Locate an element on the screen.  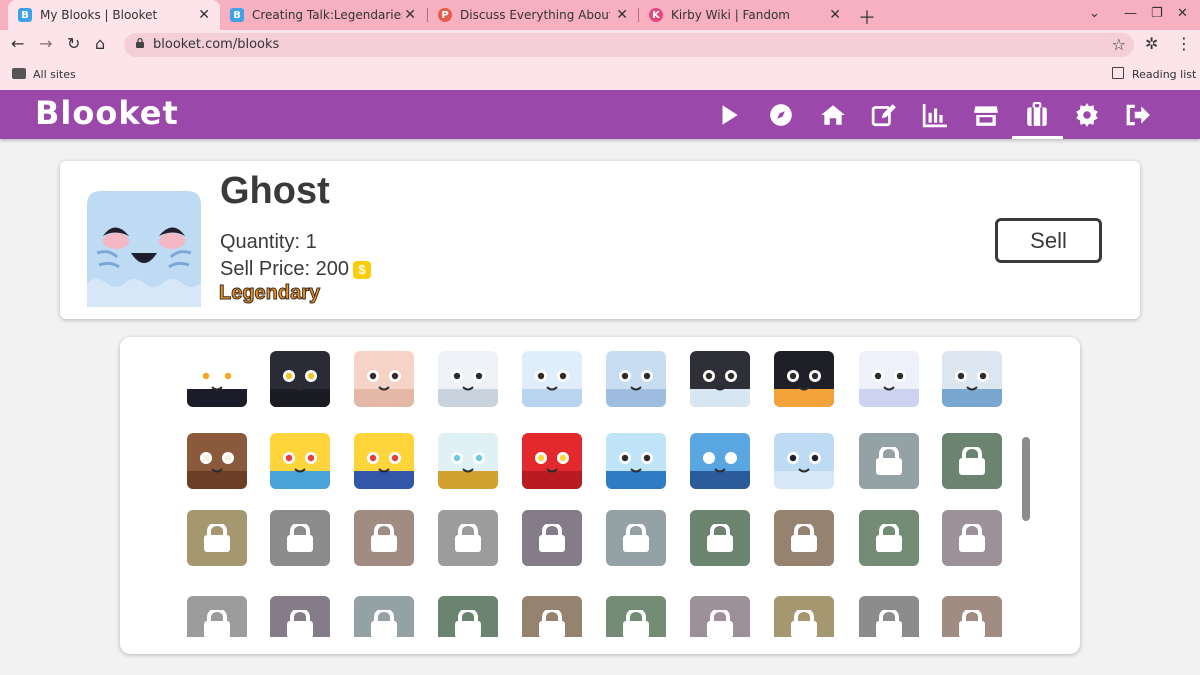
blook-ghost is located at coordinates (804, 461).